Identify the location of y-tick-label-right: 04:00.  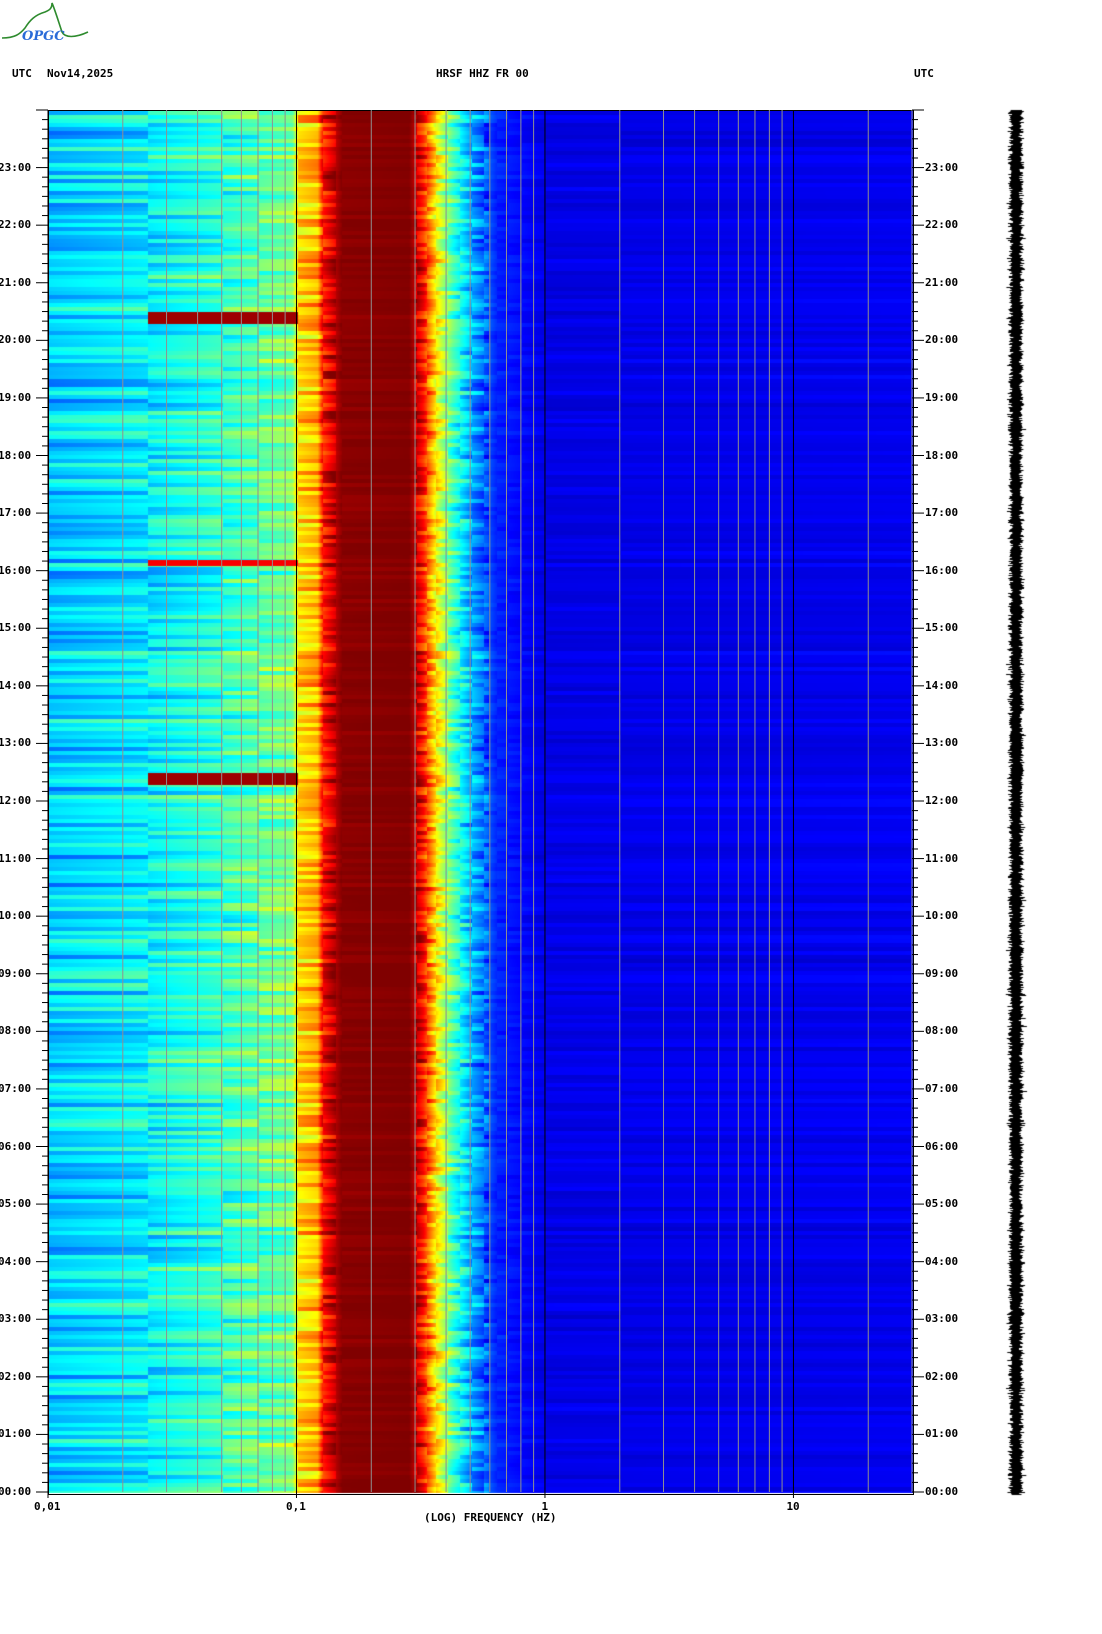
(942, 1261).